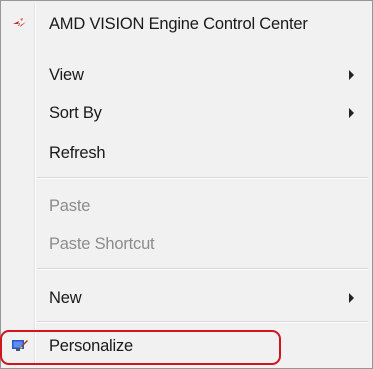 This screenshot has width=373, height=369. I want to click on personalize-icon, so click(20, 346).